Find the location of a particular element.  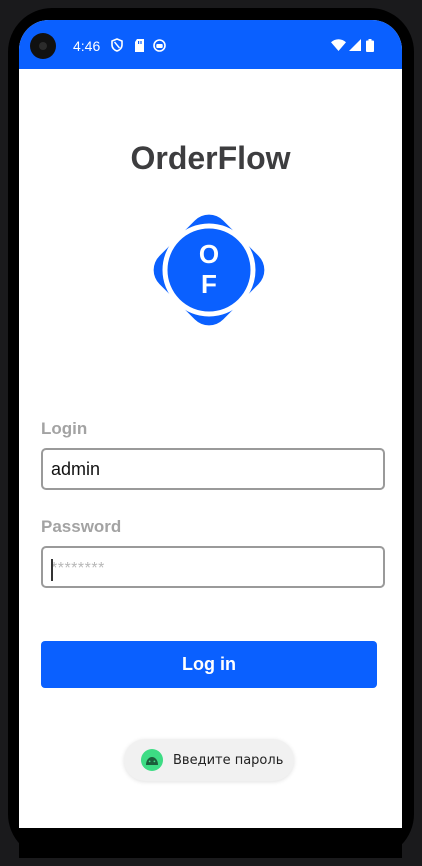

sd-card-icon is located at coordinates (139, 45).